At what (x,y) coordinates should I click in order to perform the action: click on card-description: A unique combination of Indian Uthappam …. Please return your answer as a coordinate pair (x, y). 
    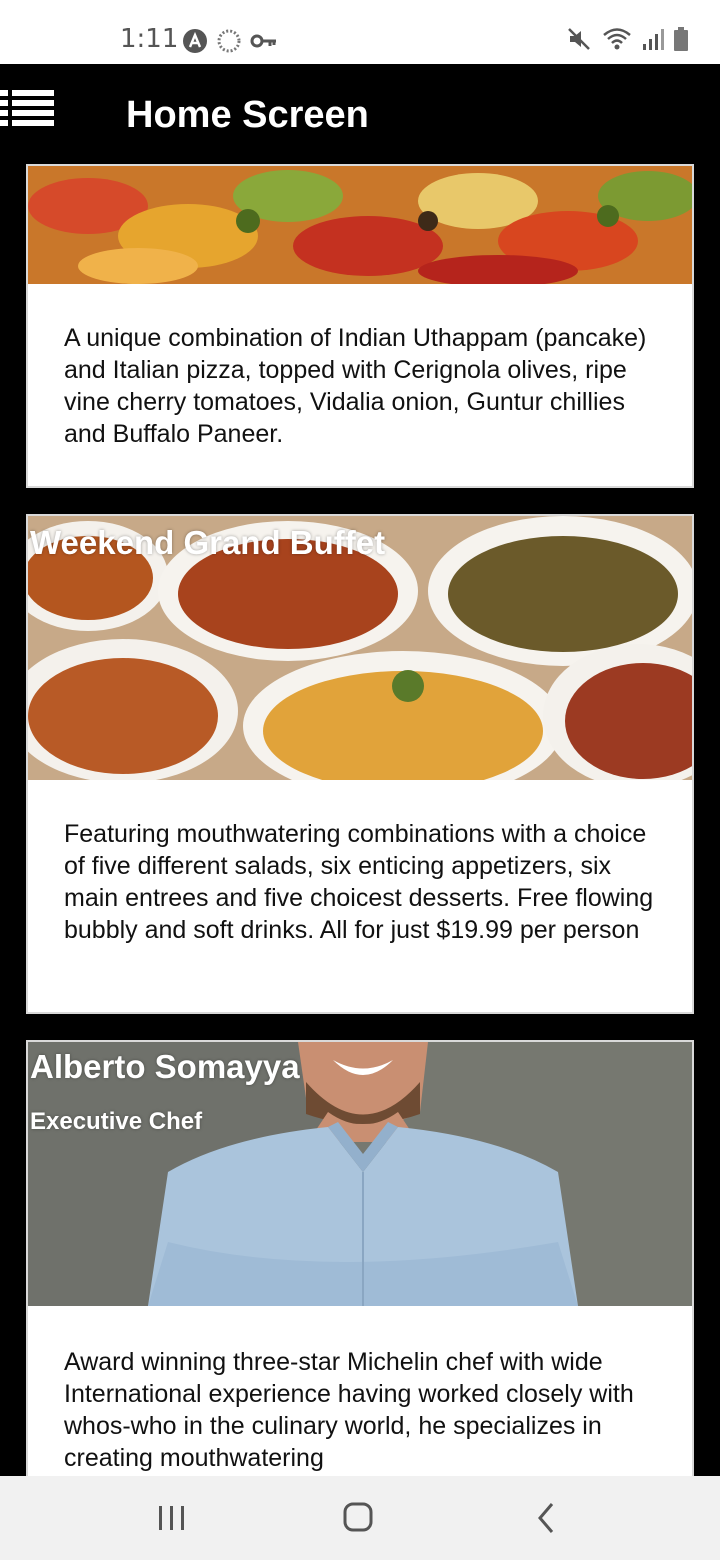
    Looking at the image, I should click on (355, 386).